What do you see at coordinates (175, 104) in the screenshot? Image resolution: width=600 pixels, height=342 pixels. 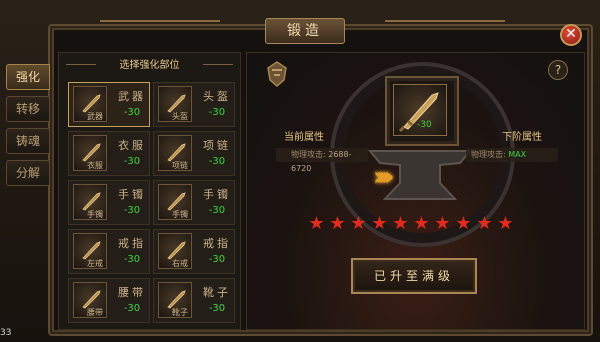 I see `helmet-icon: 头盔` at bounding box center [175, 104].